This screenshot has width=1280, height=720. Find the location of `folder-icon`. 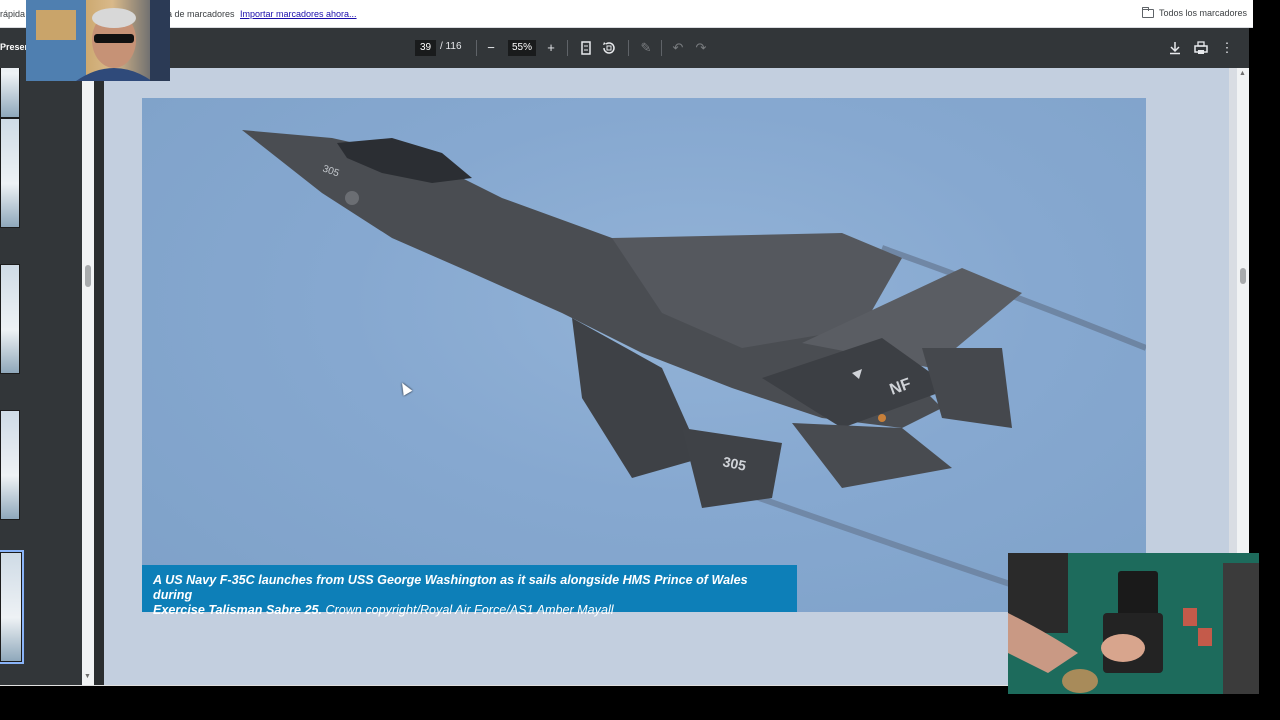

folder-icon is located at coordinates (1148, 13).